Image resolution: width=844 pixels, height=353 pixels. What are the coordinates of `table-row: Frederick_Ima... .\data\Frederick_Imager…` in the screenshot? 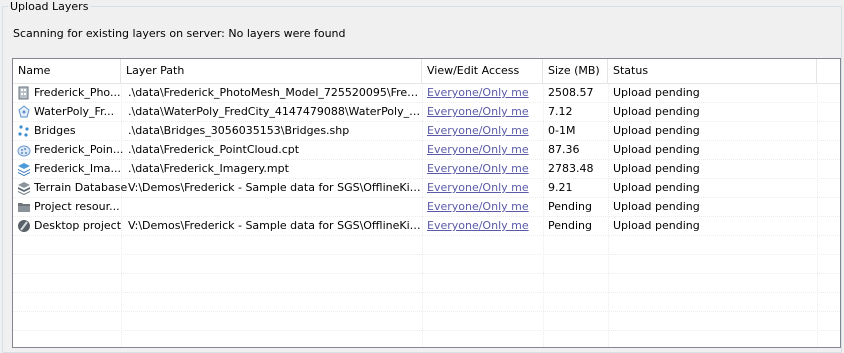 It's located at (426, 169).